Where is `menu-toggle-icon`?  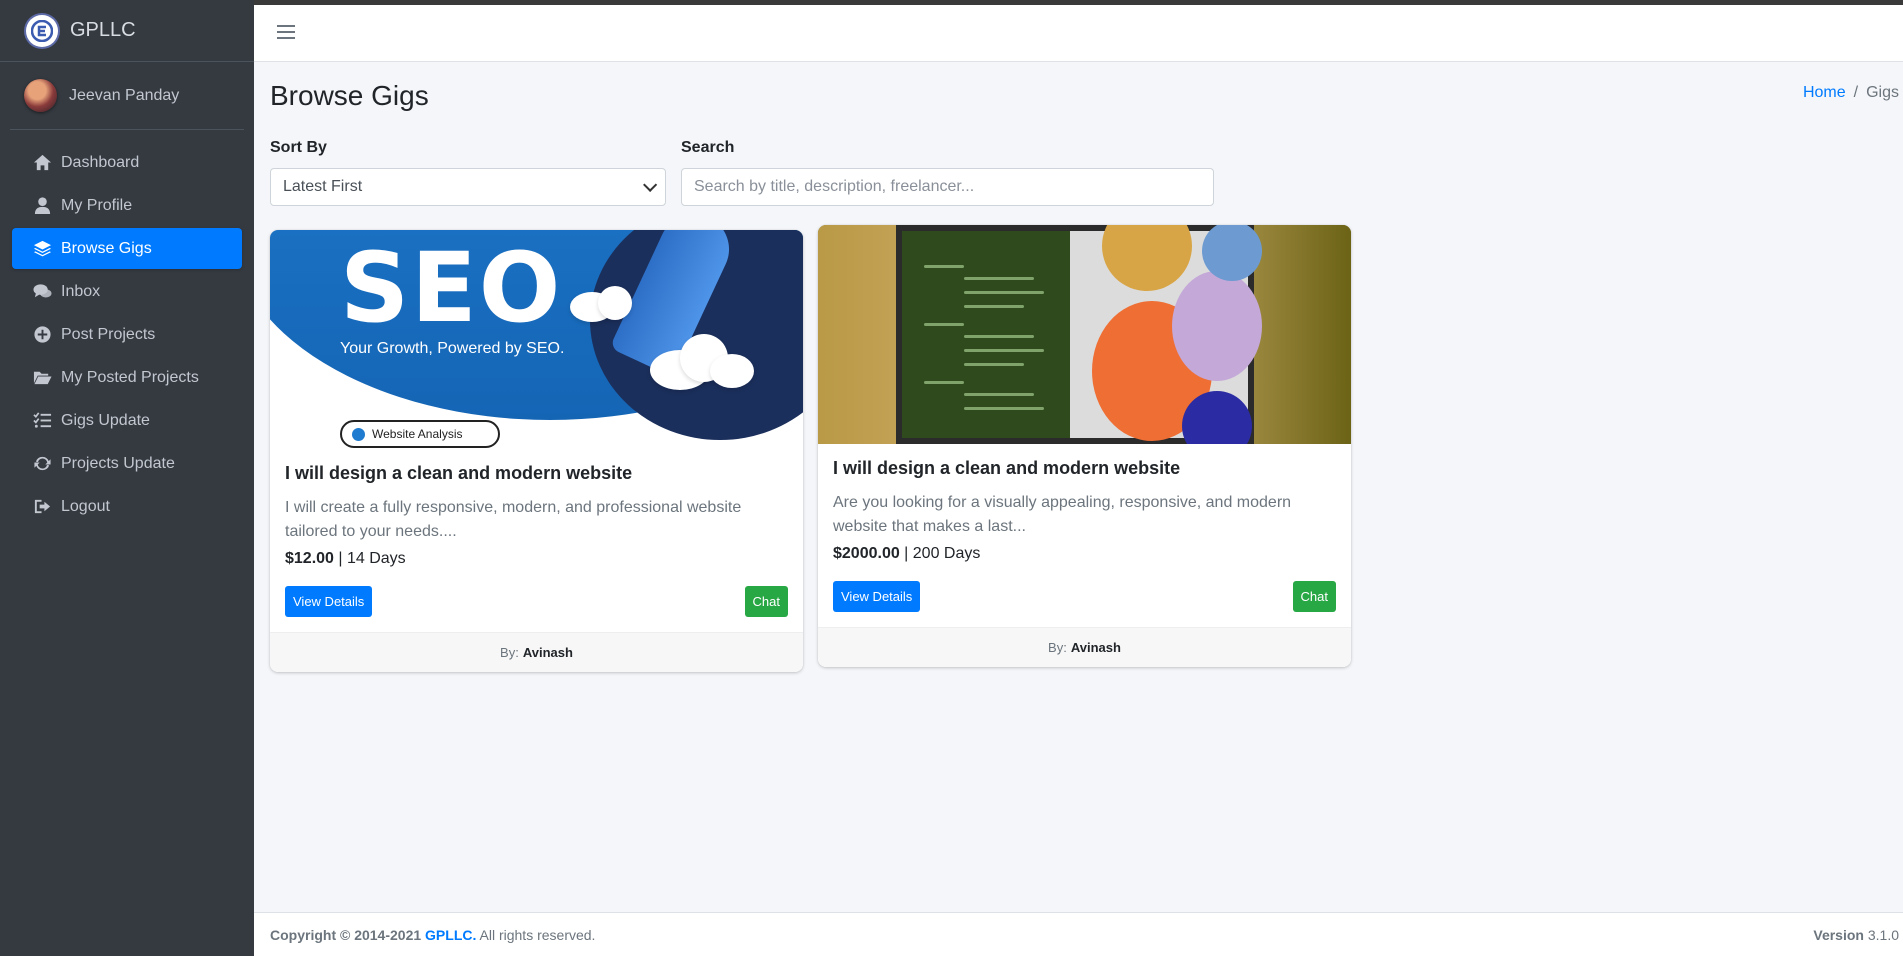
menu-toggle-icon is located at coordinates (286, 33).